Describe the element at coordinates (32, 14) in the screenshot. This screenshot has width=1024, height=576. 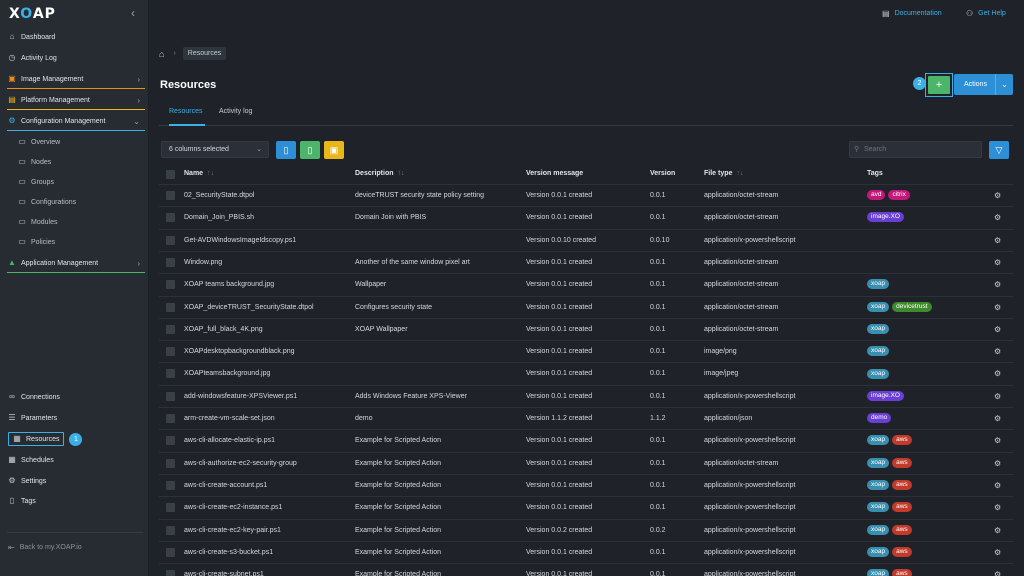
I see `xoap-logo: XOAP` at that location.